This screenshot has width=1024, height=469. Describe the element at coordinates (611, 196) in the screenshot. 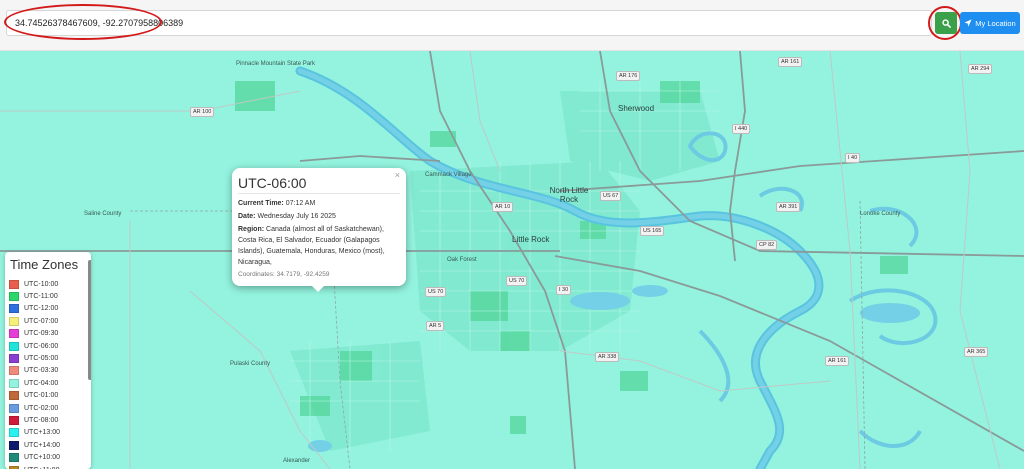

I see `road-shield: US 67` at that location.